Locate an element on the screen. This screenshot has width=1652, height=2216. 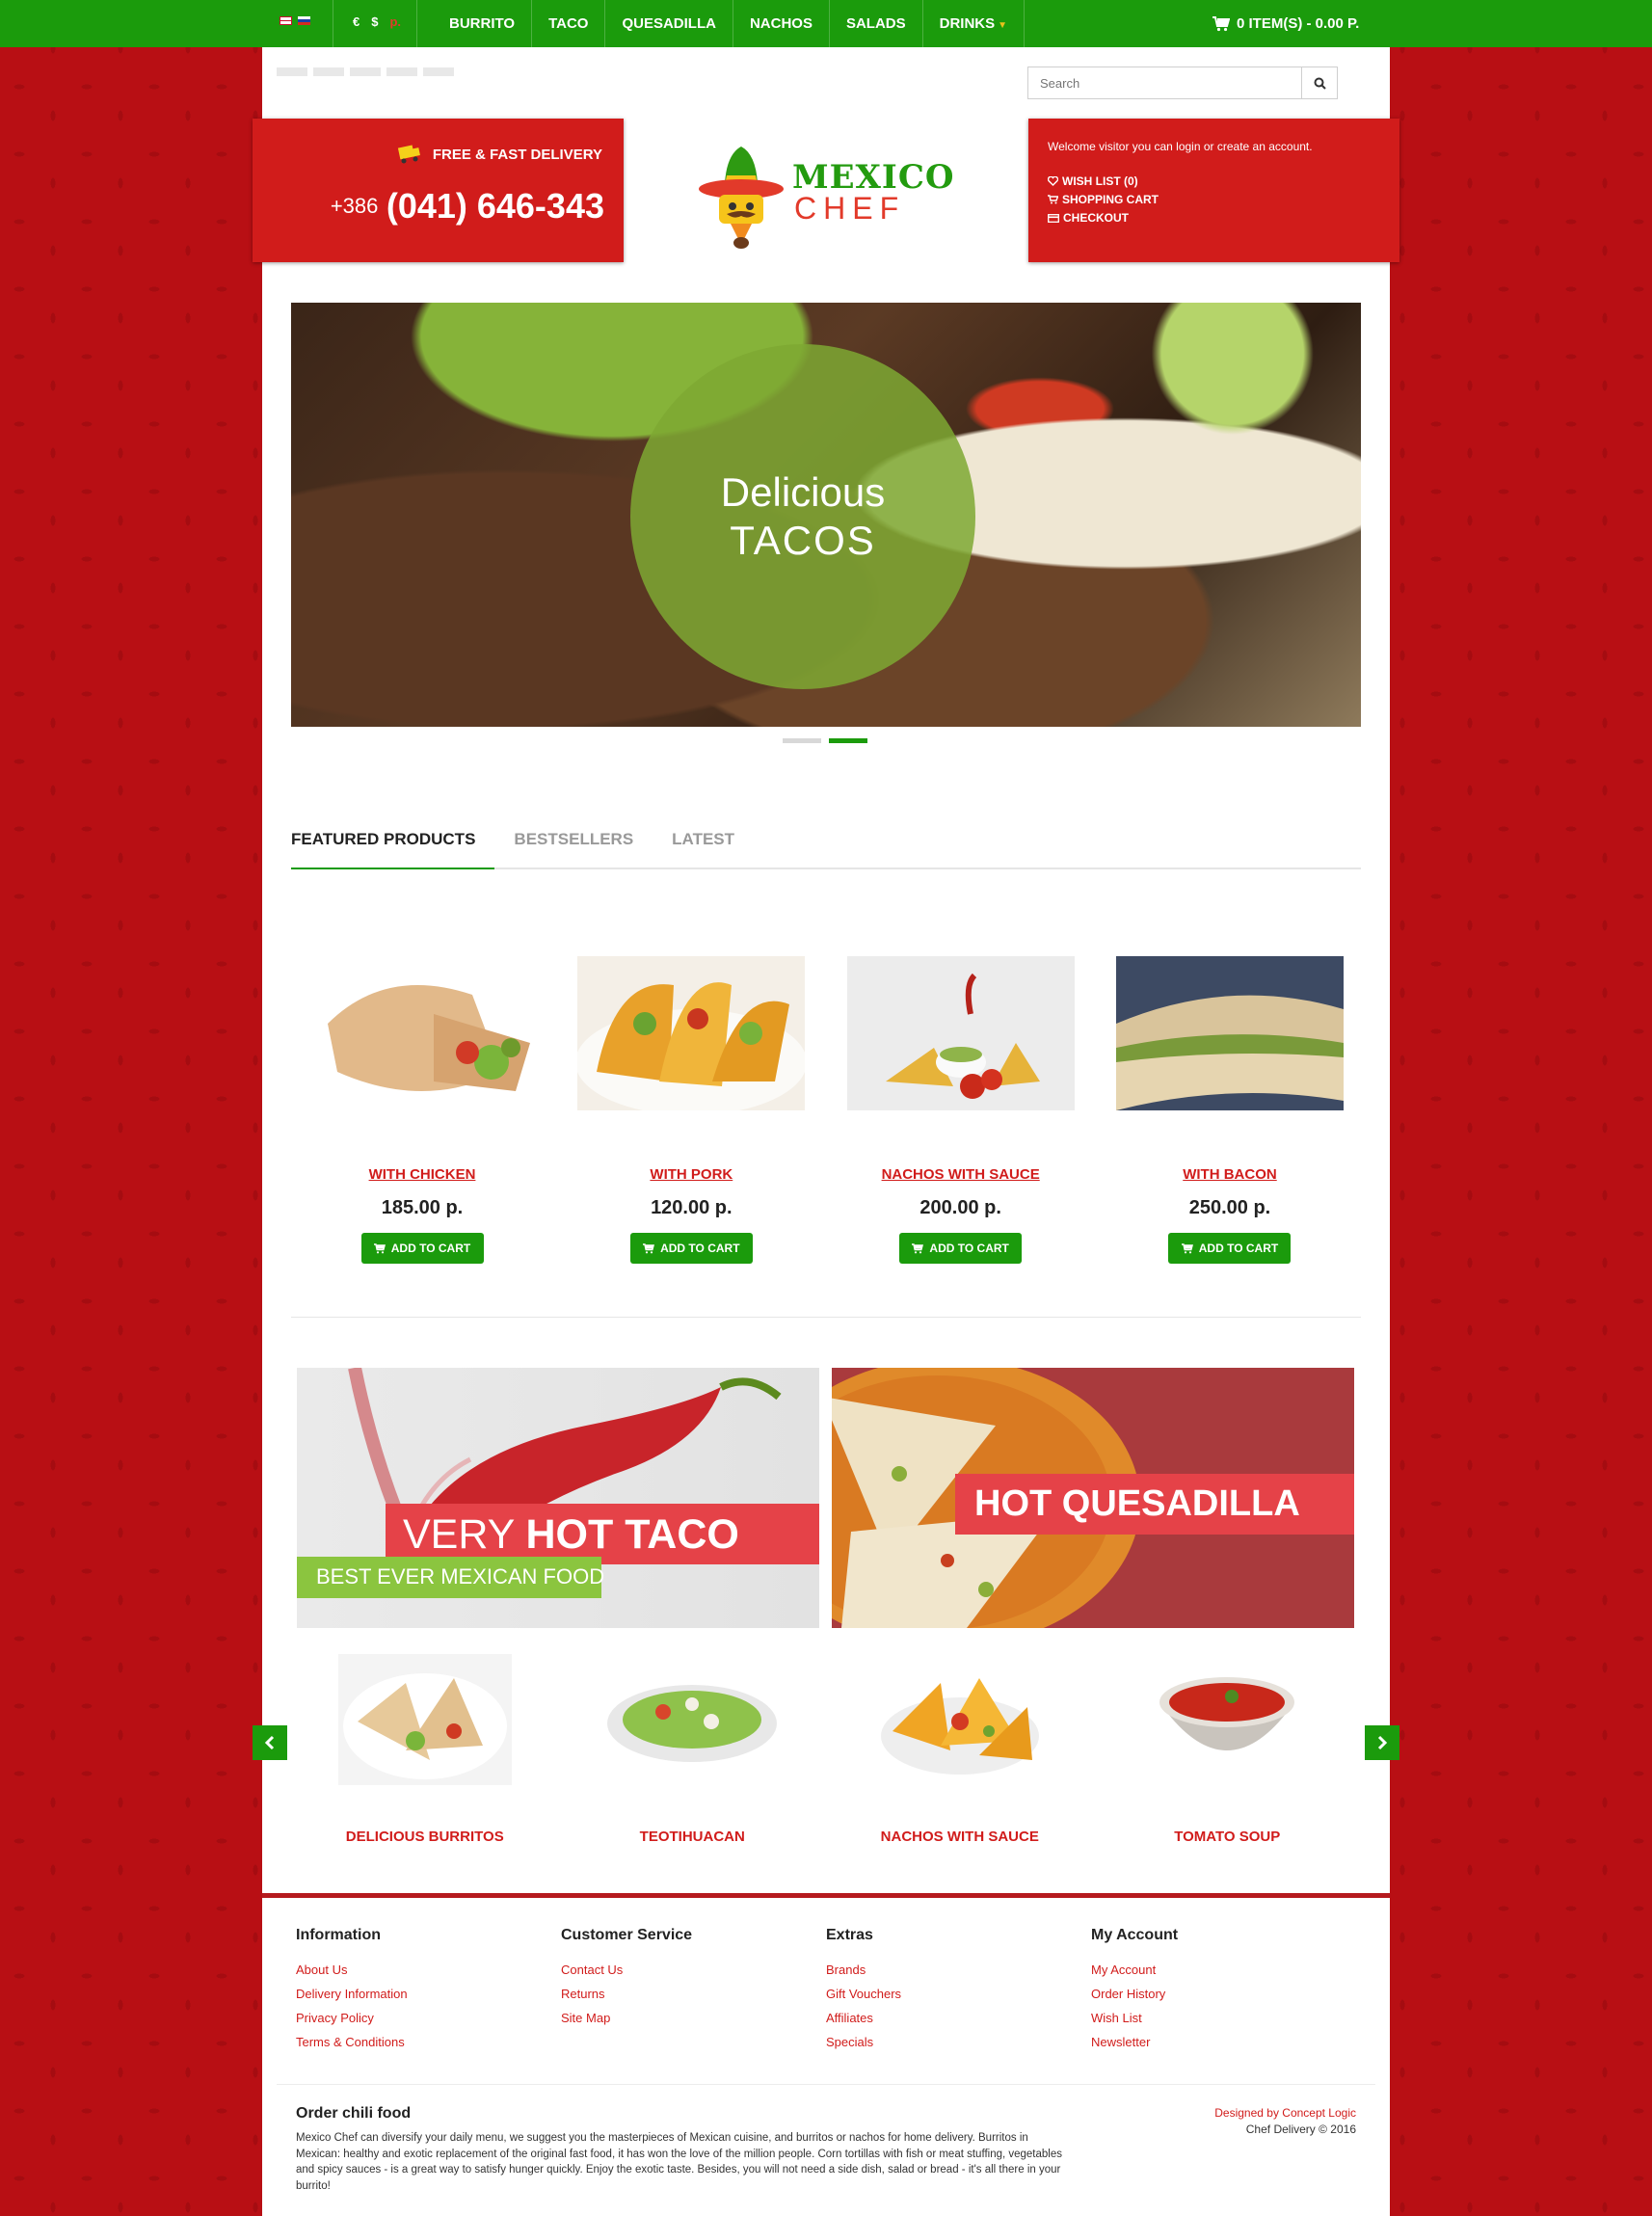
footer-link-delivery: Delivery Information is located at coordinates (429, 1994).